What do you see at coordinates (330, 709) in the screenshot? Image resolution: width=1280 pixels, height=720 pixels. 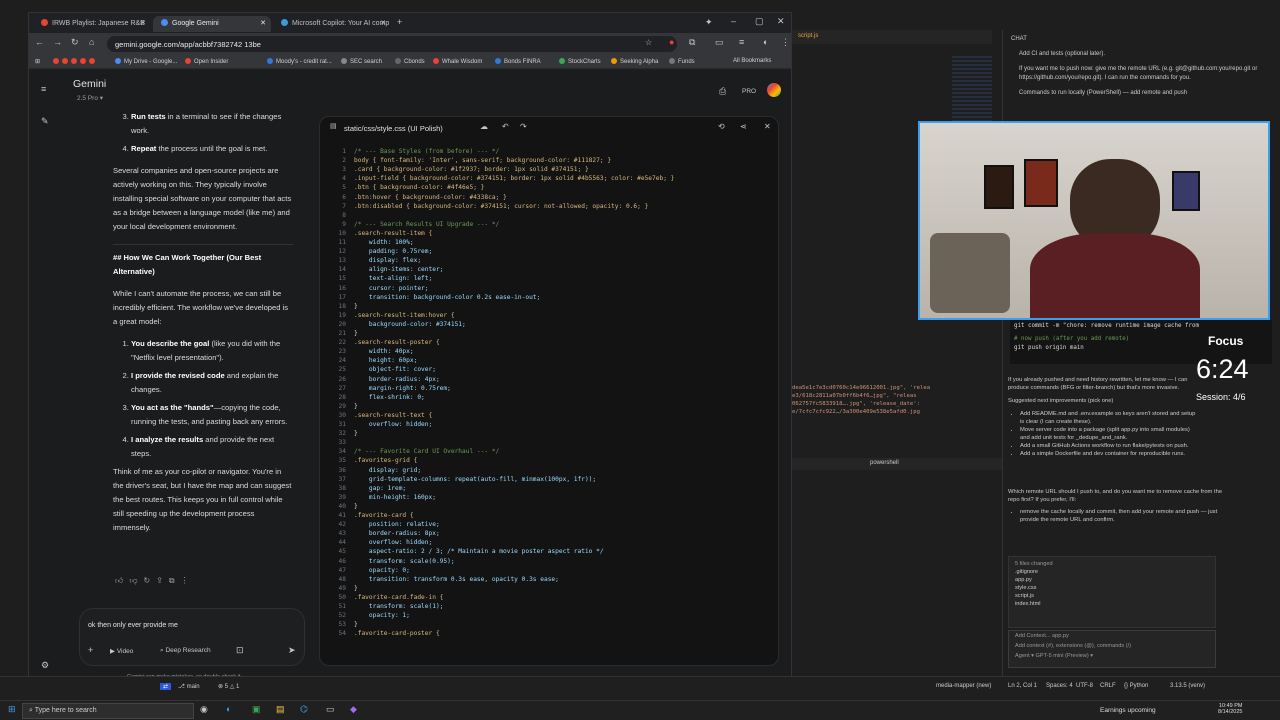 I see `app-icon: ▭` at bounding box center [330, 709].